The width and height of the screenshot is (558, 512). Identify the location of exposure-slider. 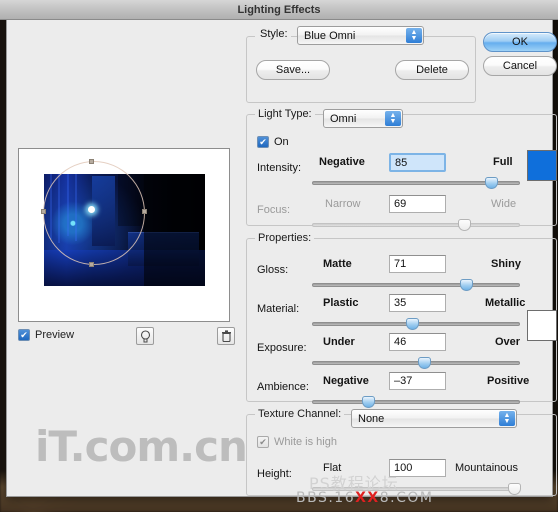
(416, 363).